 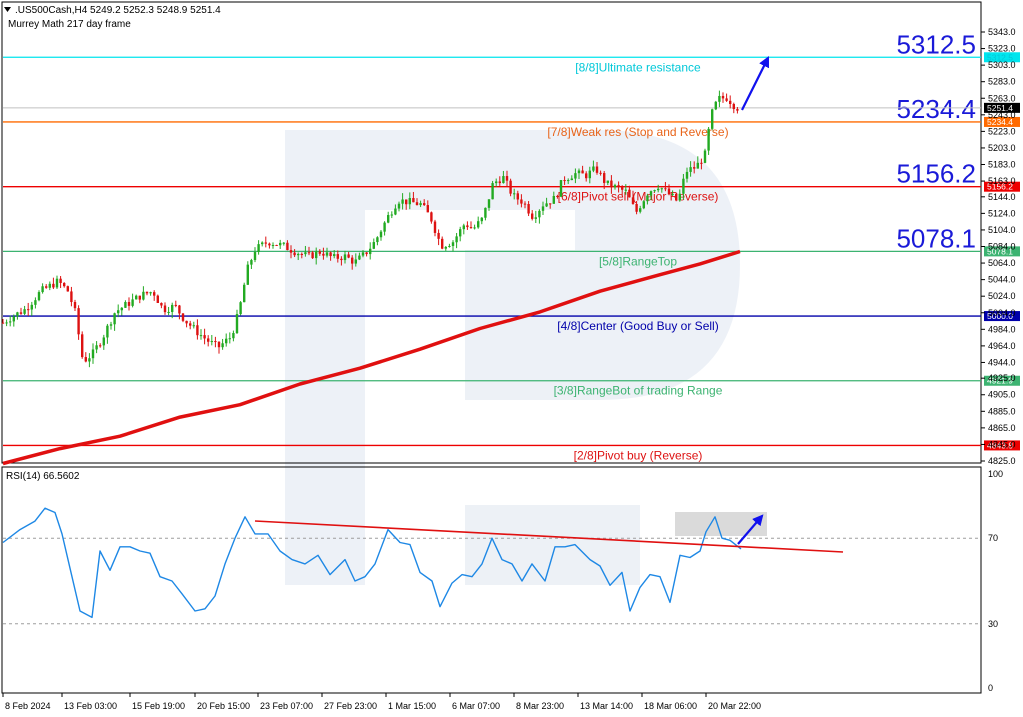 I want to click on rsi-label: RSI(14) 66.5602, so click(x=43, y=476).